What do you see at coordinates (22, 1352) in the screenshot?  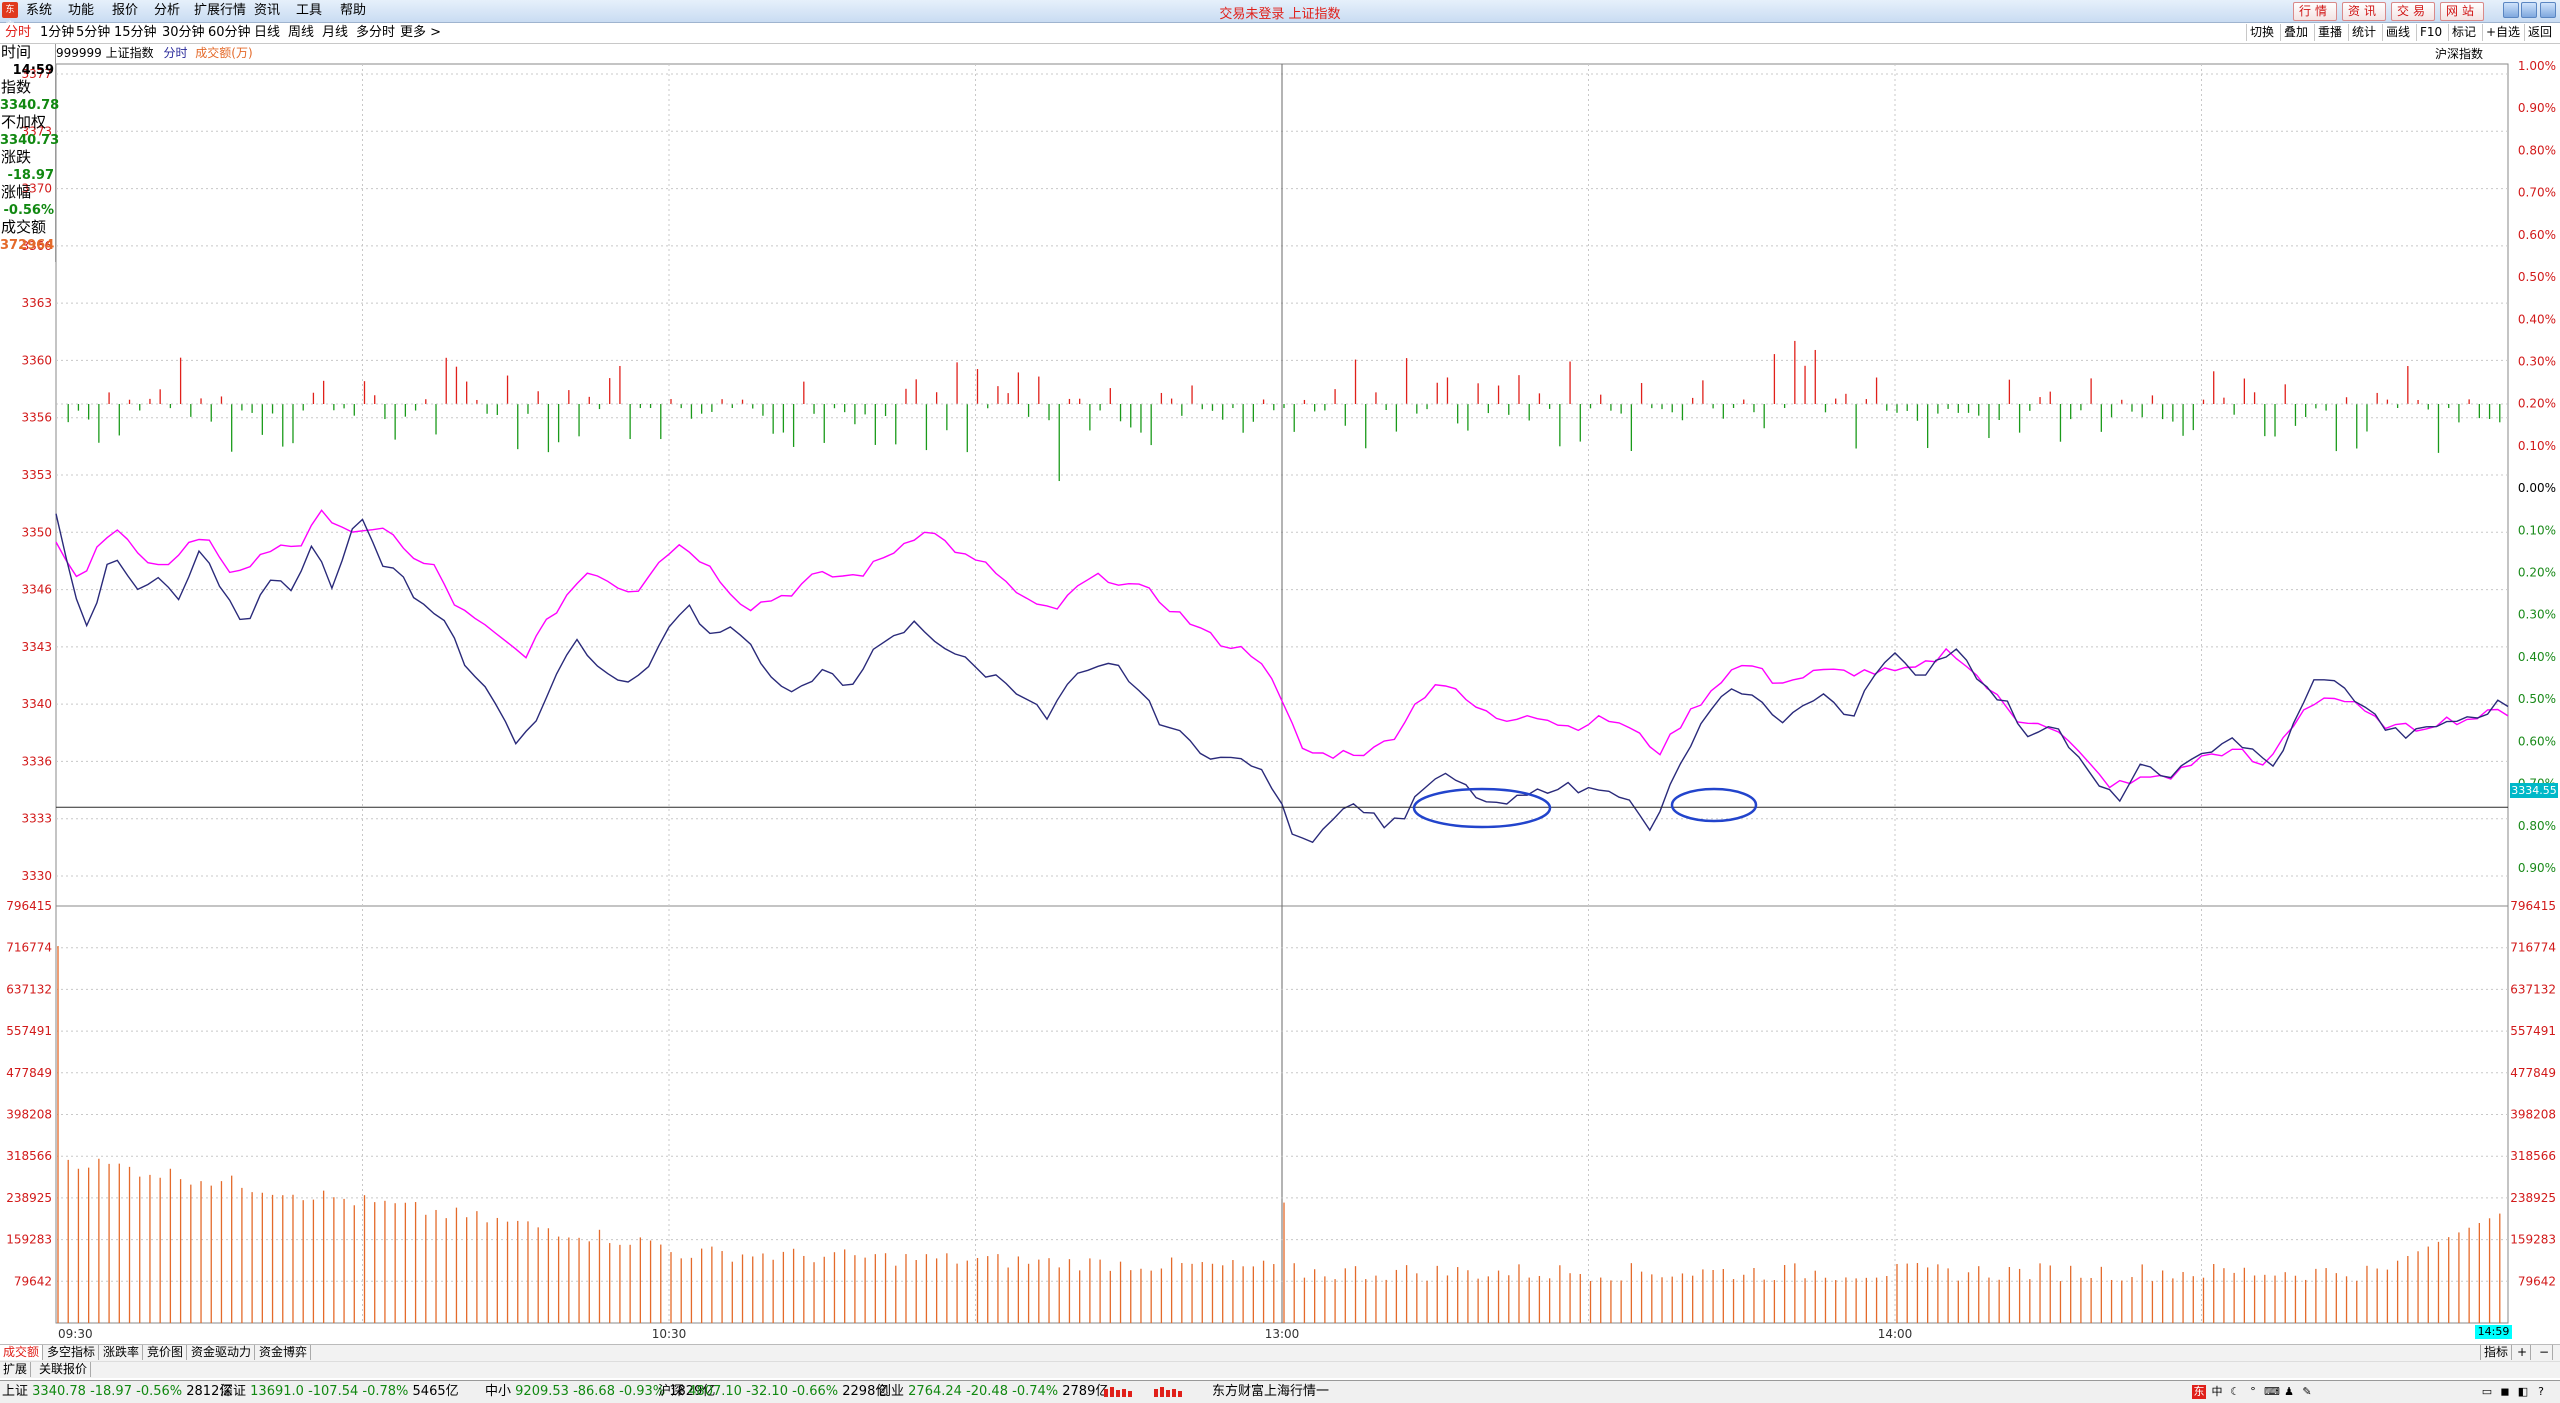 I see `tab-amount: 成交额` at bounding box center [22, 1352].